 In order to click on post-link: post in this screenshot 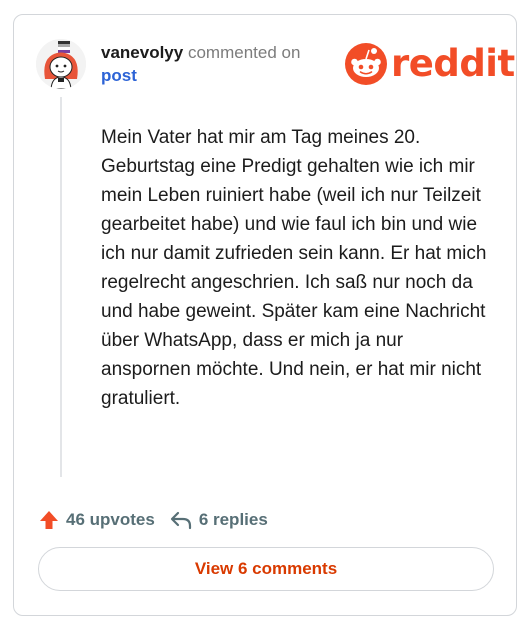, I will do `click(119, 76)`.